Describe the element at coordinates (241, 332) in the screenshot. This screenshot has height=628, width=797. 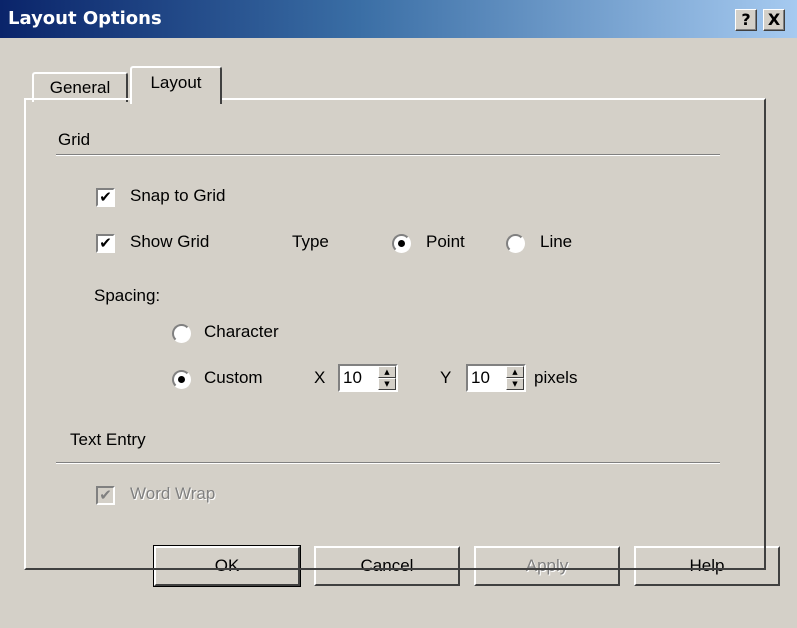
I see `spacing-character-label: Character` at that location.